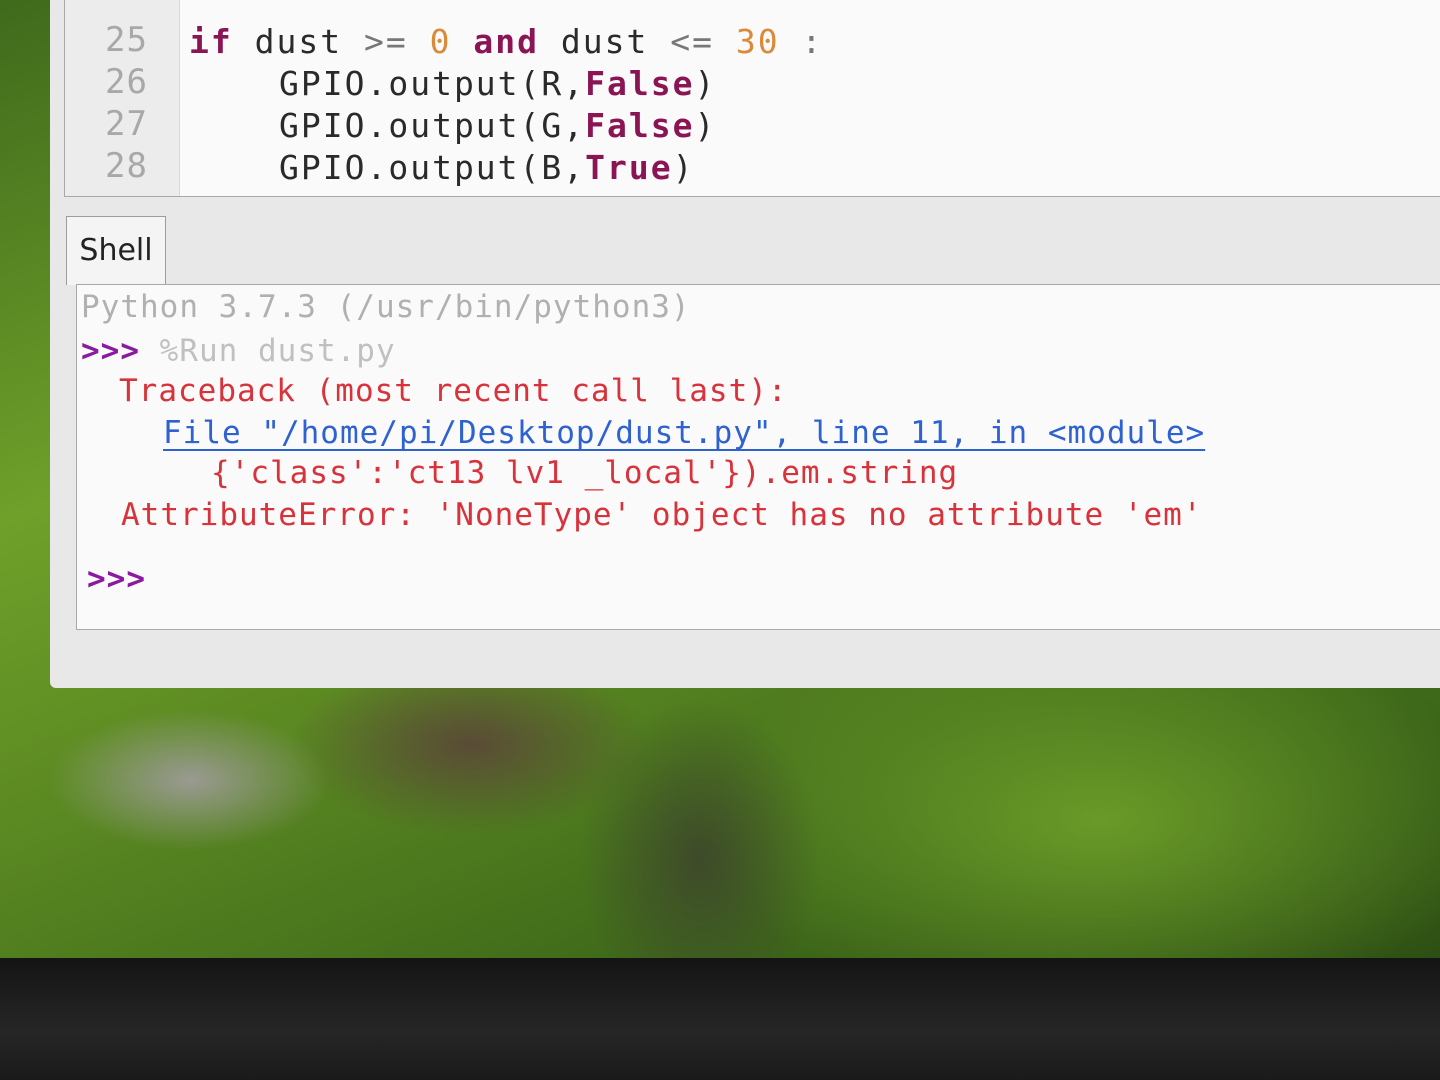 The image size is (1440, 1080). What do you see at coordinates (110, 351) in the screenshot?
I see `shell-prompt: >>>` at bounding box center [110, 351].